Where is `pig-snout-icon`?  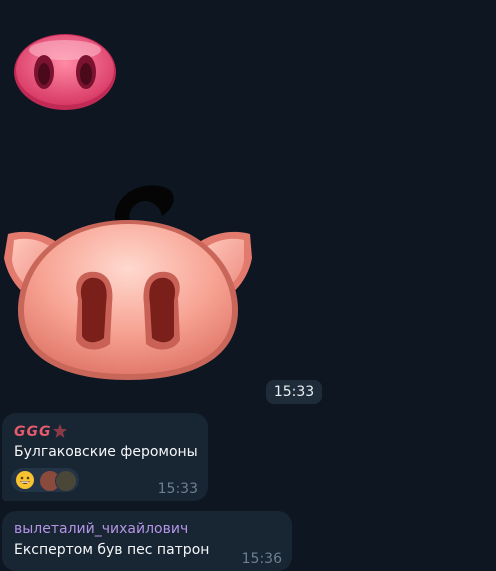
pig-snout-icon is located at coordinates (65, 72).